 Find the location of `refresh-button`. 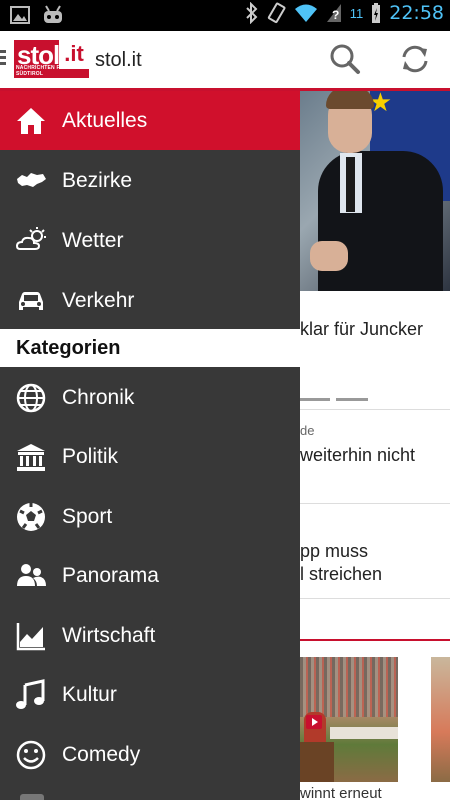

refresh-button is located at coordinates (415, 59).